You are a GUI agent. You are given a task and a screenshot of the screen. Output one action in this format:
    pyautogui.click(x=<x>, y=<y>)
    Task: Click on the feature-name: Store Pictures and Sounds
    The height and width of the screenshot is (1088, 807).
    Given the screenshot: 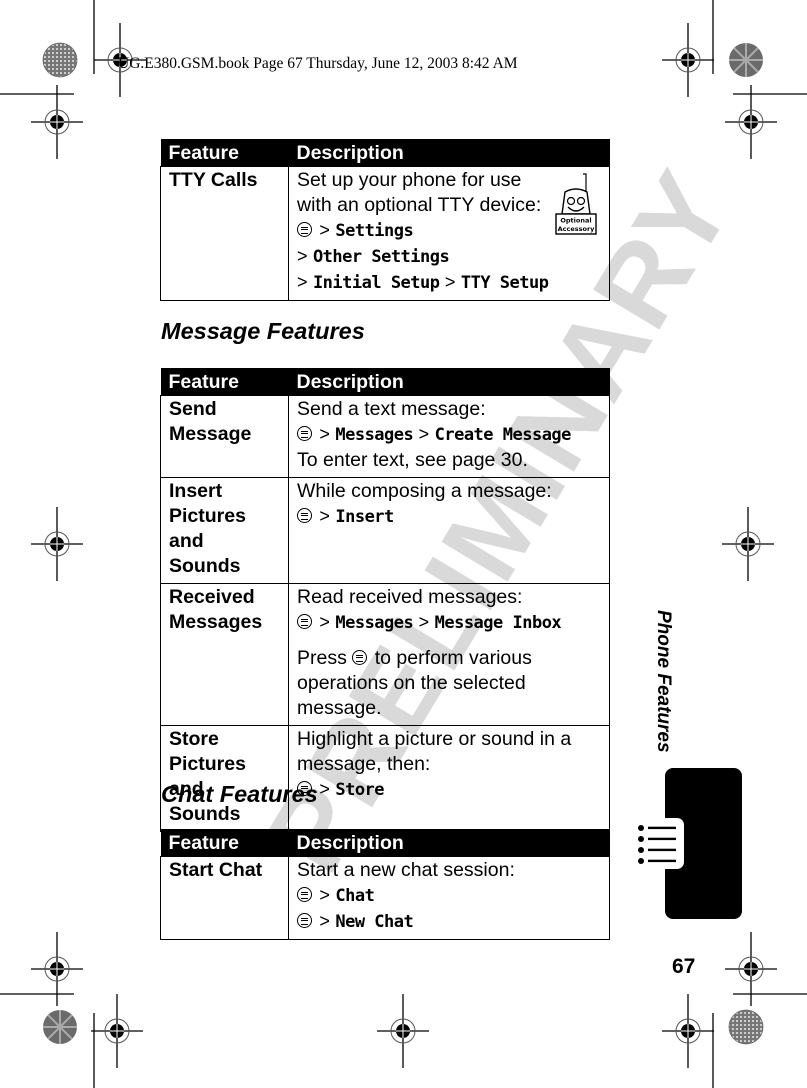 What is the action you would take?
    pyautogui.click(x=224, y=778)
    